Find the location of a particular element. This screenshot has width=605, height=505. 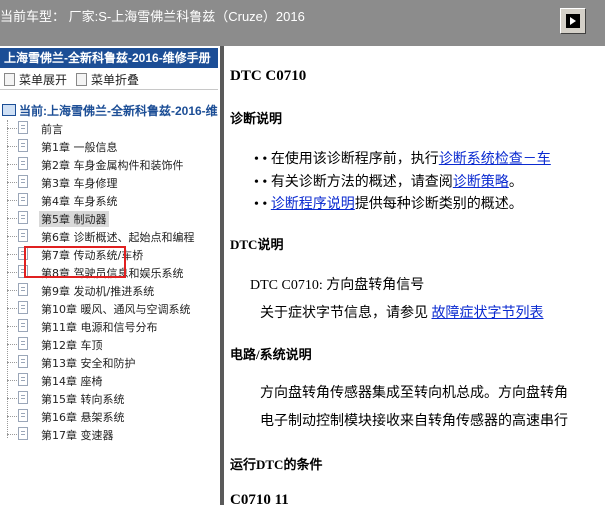

manual-title: 上海雪佛兰-全新科鲁兹-2016-维修手册 is located at coordinates (109, 58).